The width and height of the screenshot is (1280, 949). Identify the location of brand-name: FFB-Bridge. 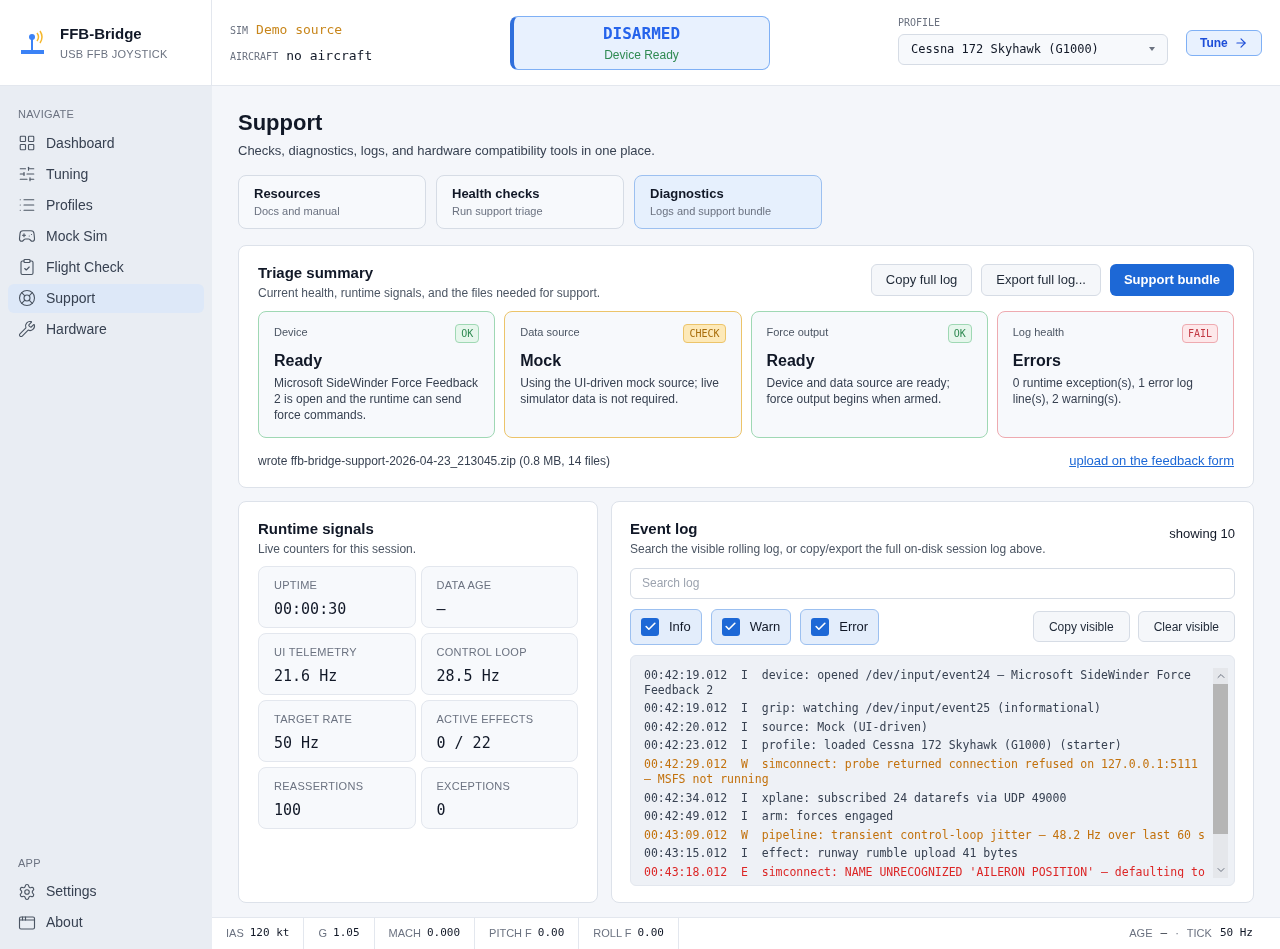
(101, 34).